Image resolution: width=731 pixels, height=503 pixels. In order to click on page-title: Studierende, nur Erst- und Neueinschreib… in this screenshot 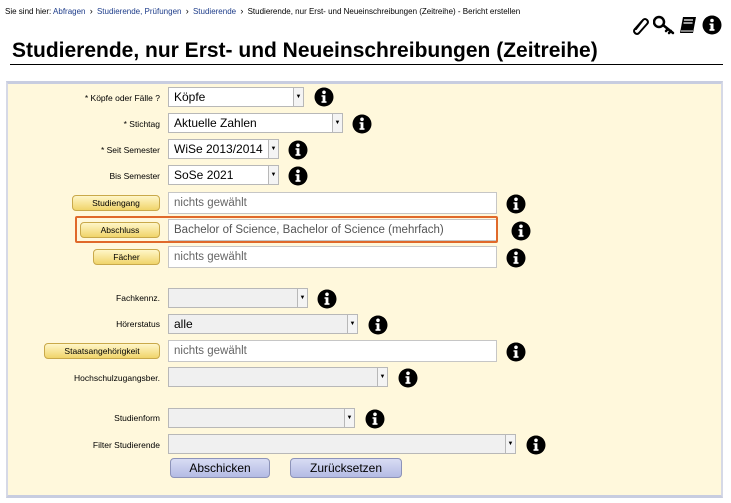, I will do `click(305, 50)`.